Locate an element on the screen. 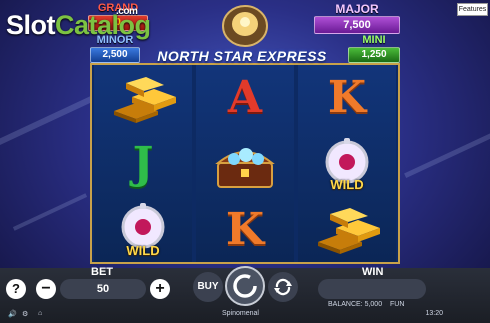  buy-feature-button: BUY is located at coordinates (208, 287).